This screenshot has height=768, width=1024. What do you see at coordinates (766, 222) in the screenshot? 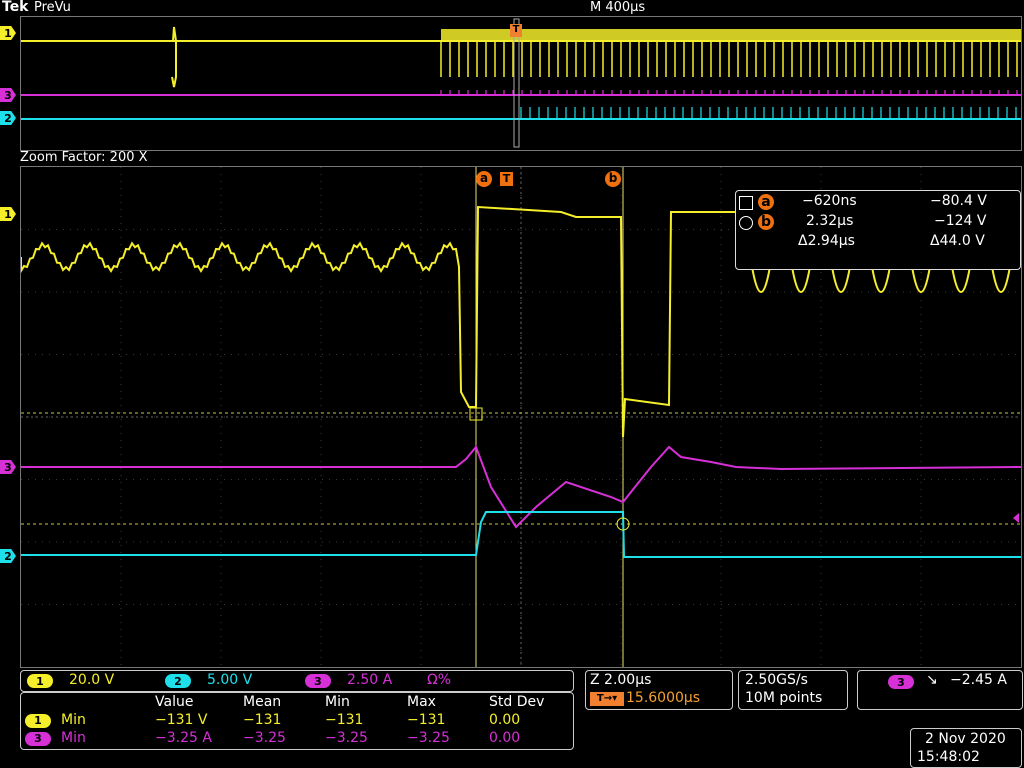
I see `cursor-b-readout-label: b` at bounding box center [766, 222].